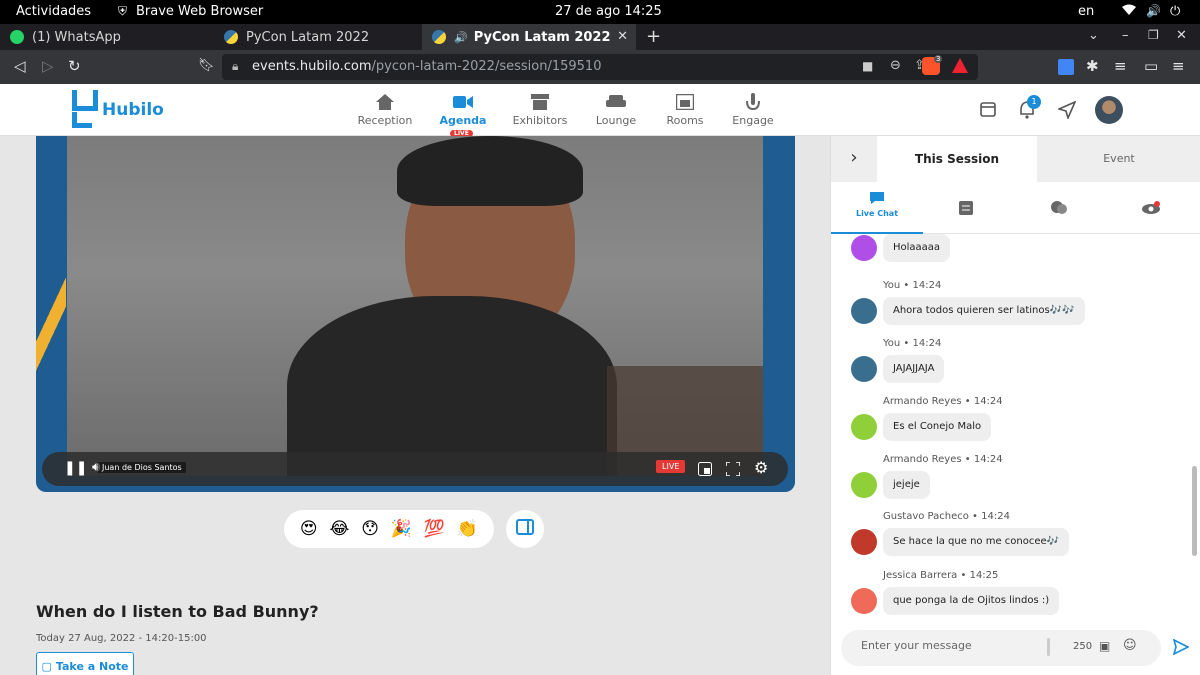 This screenshot has width=1200, height=675. What do you see at coordinates (984, 311) in the screenshot?
I see `message-bubble: Ahora todos quieren ser latinos🎶🎶` at bounding box center [984, 311].